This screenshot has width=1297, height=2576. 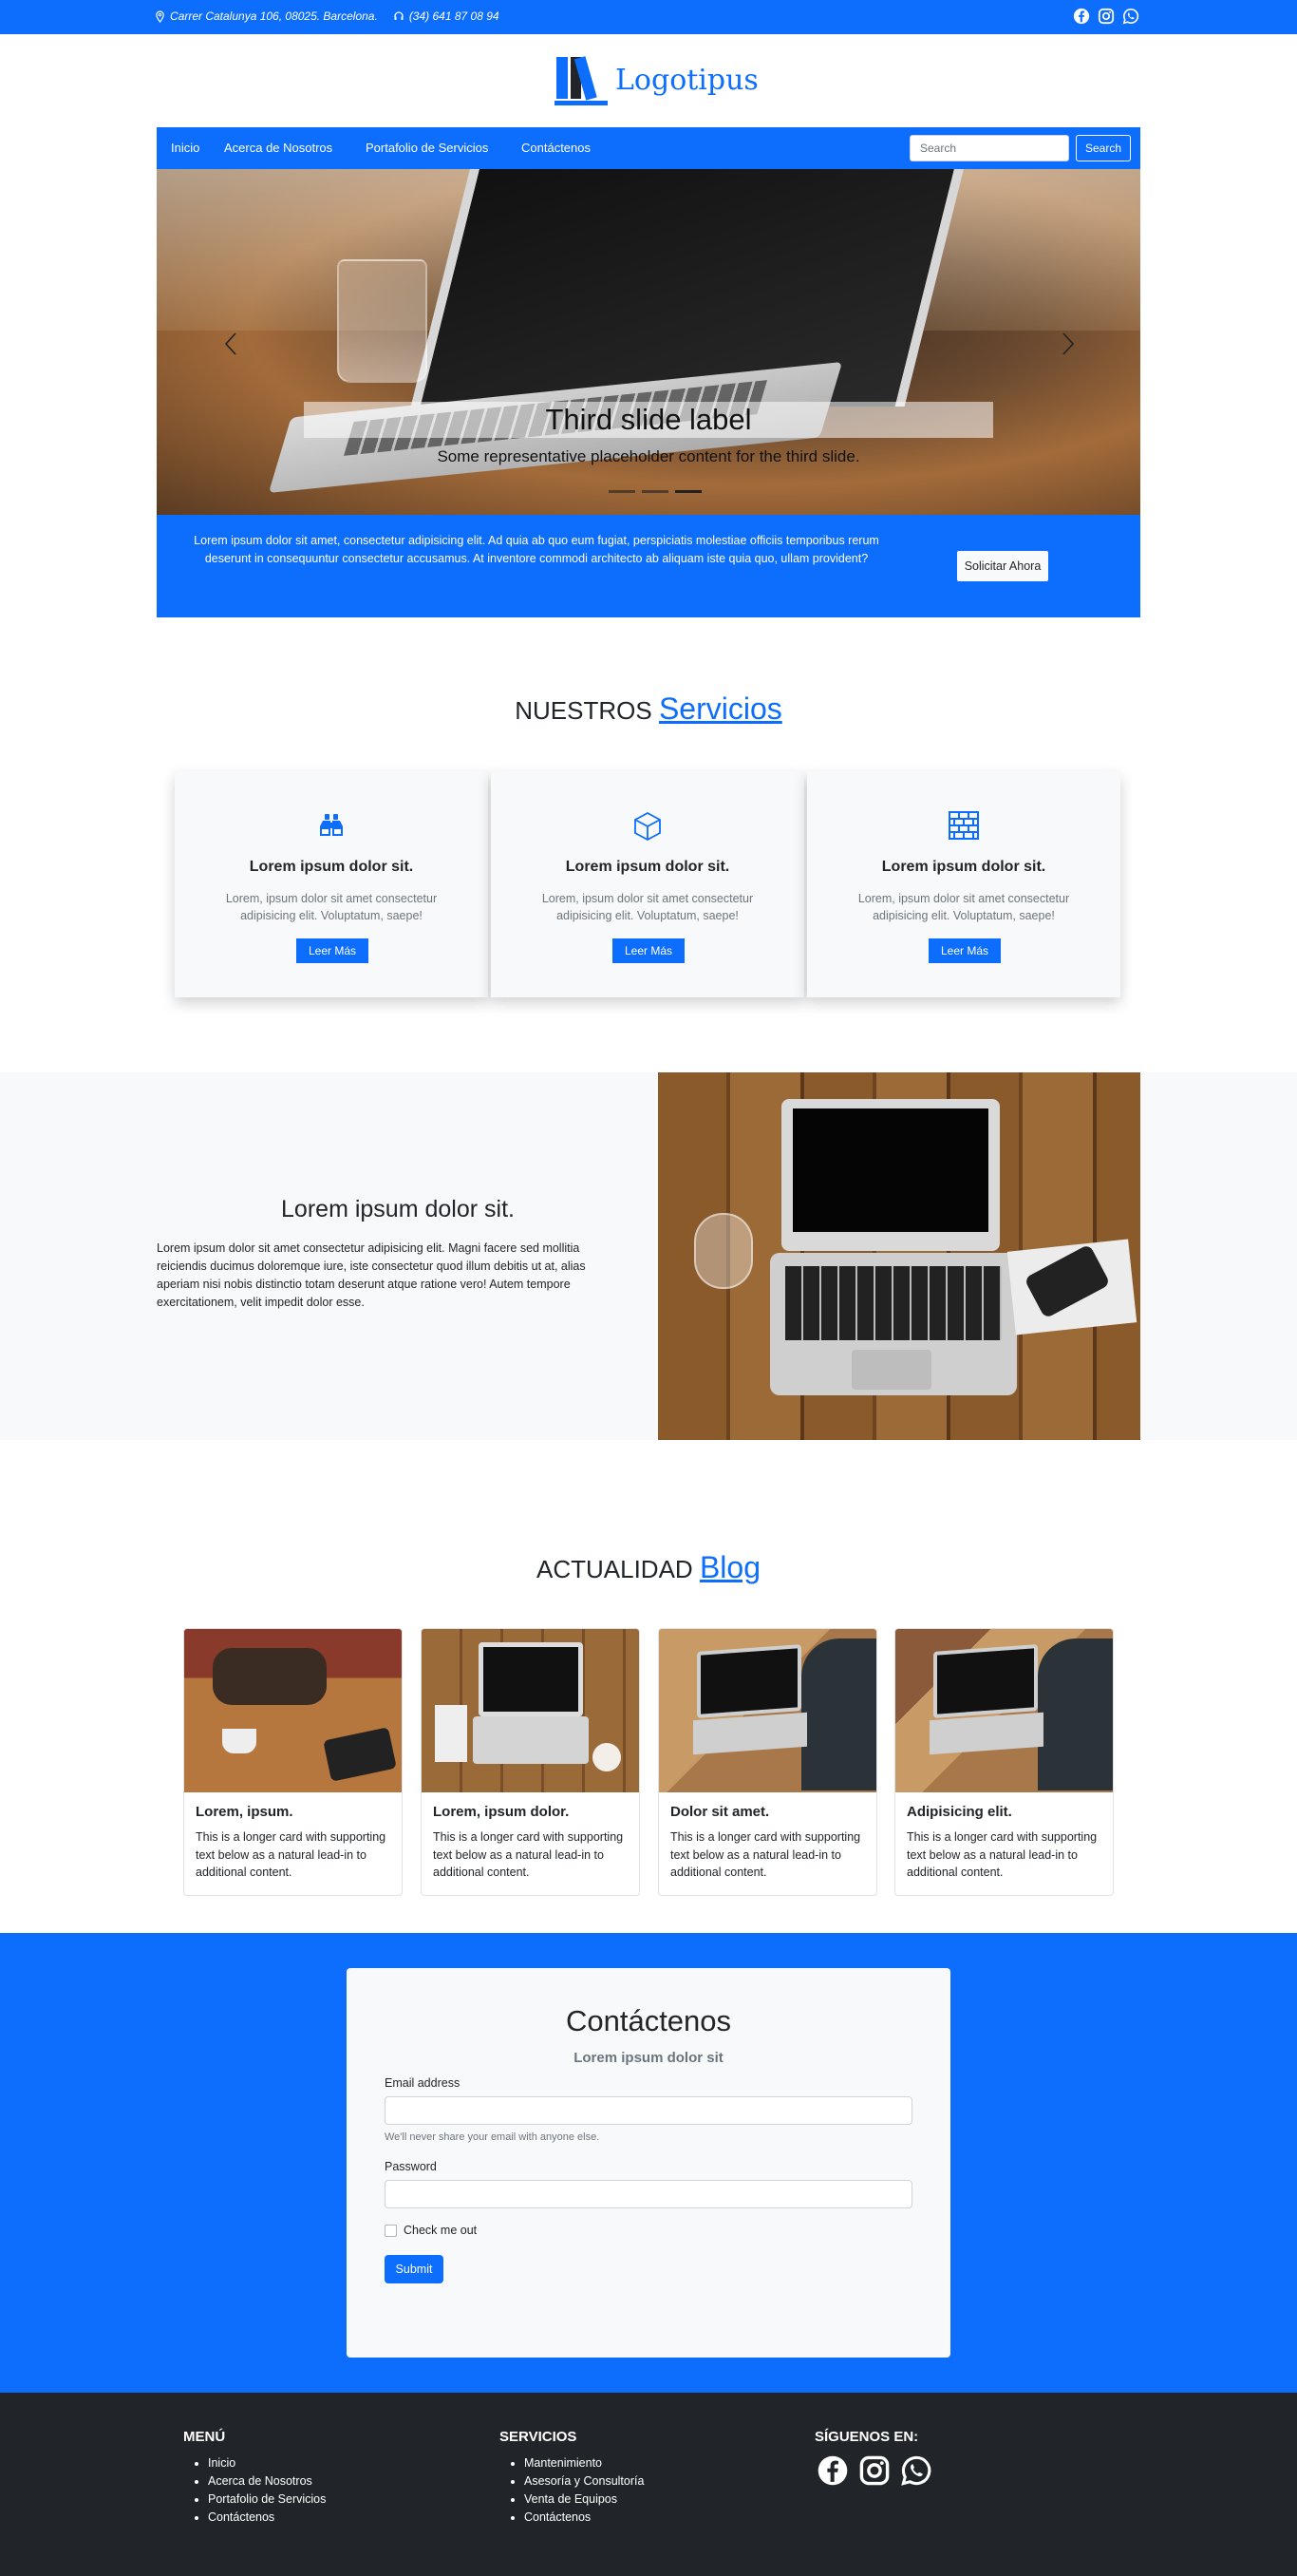 I want to click on check-me-out-checkbox, so click(x=391, y=2231).